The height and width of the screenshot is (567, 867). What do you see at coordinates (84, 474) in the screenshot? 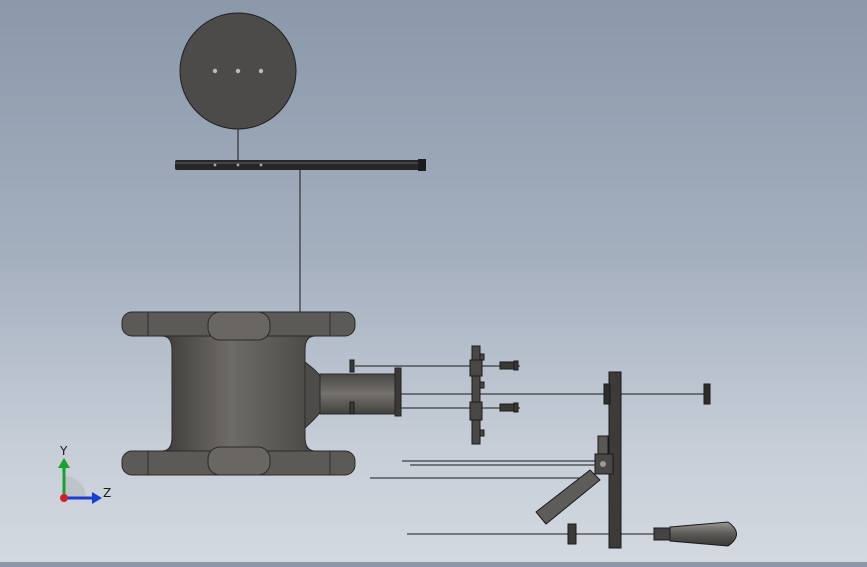
I see `axis-triad: Y Z` at bounding box center [84, 474].